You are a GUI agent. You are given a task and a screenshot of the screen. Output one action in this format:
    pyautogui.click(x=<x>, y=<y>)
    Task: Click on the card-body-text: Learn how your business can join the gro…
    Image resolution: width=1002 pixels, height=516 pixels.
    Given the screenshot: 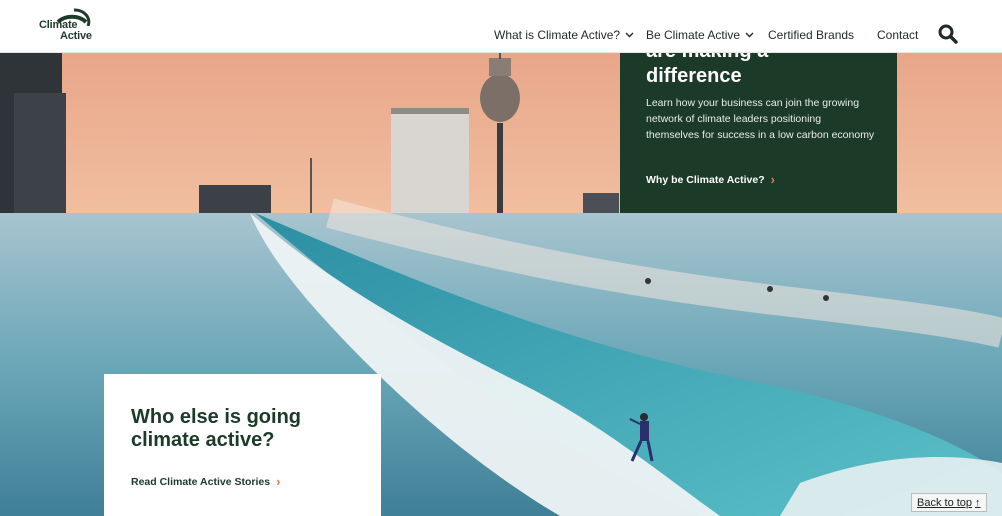 What is the action you would take?
    pyautogui.click(x=760, y=119)
    